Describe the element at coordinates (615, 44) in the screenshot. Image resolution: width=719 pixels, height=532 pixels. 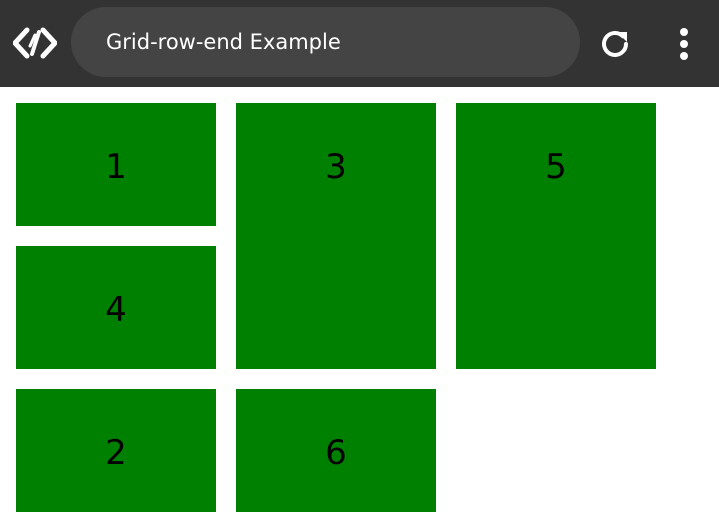
I see `reload-icon` at that location.